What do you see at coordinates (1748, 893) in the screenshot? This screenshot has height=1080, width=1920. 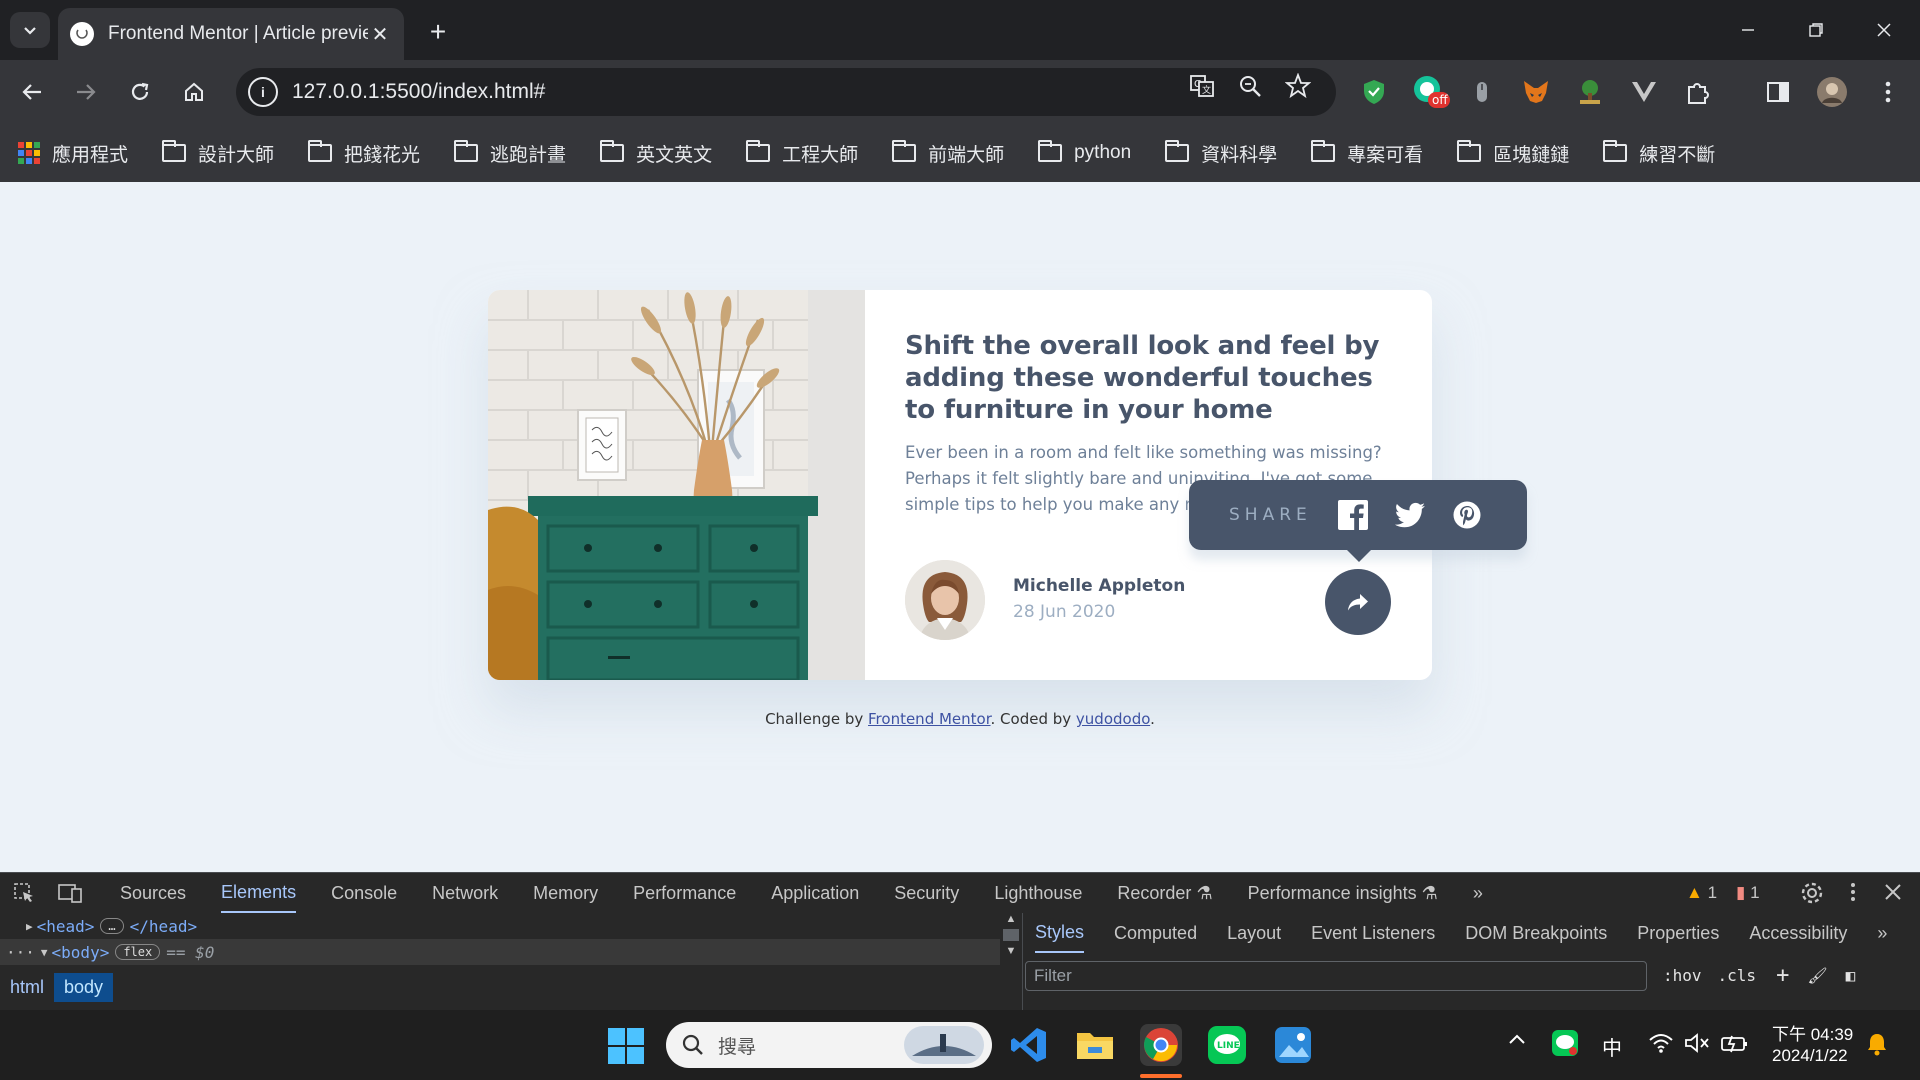 I see `issues-indicator: ▮ 1` at bounding box center [1748, 893].